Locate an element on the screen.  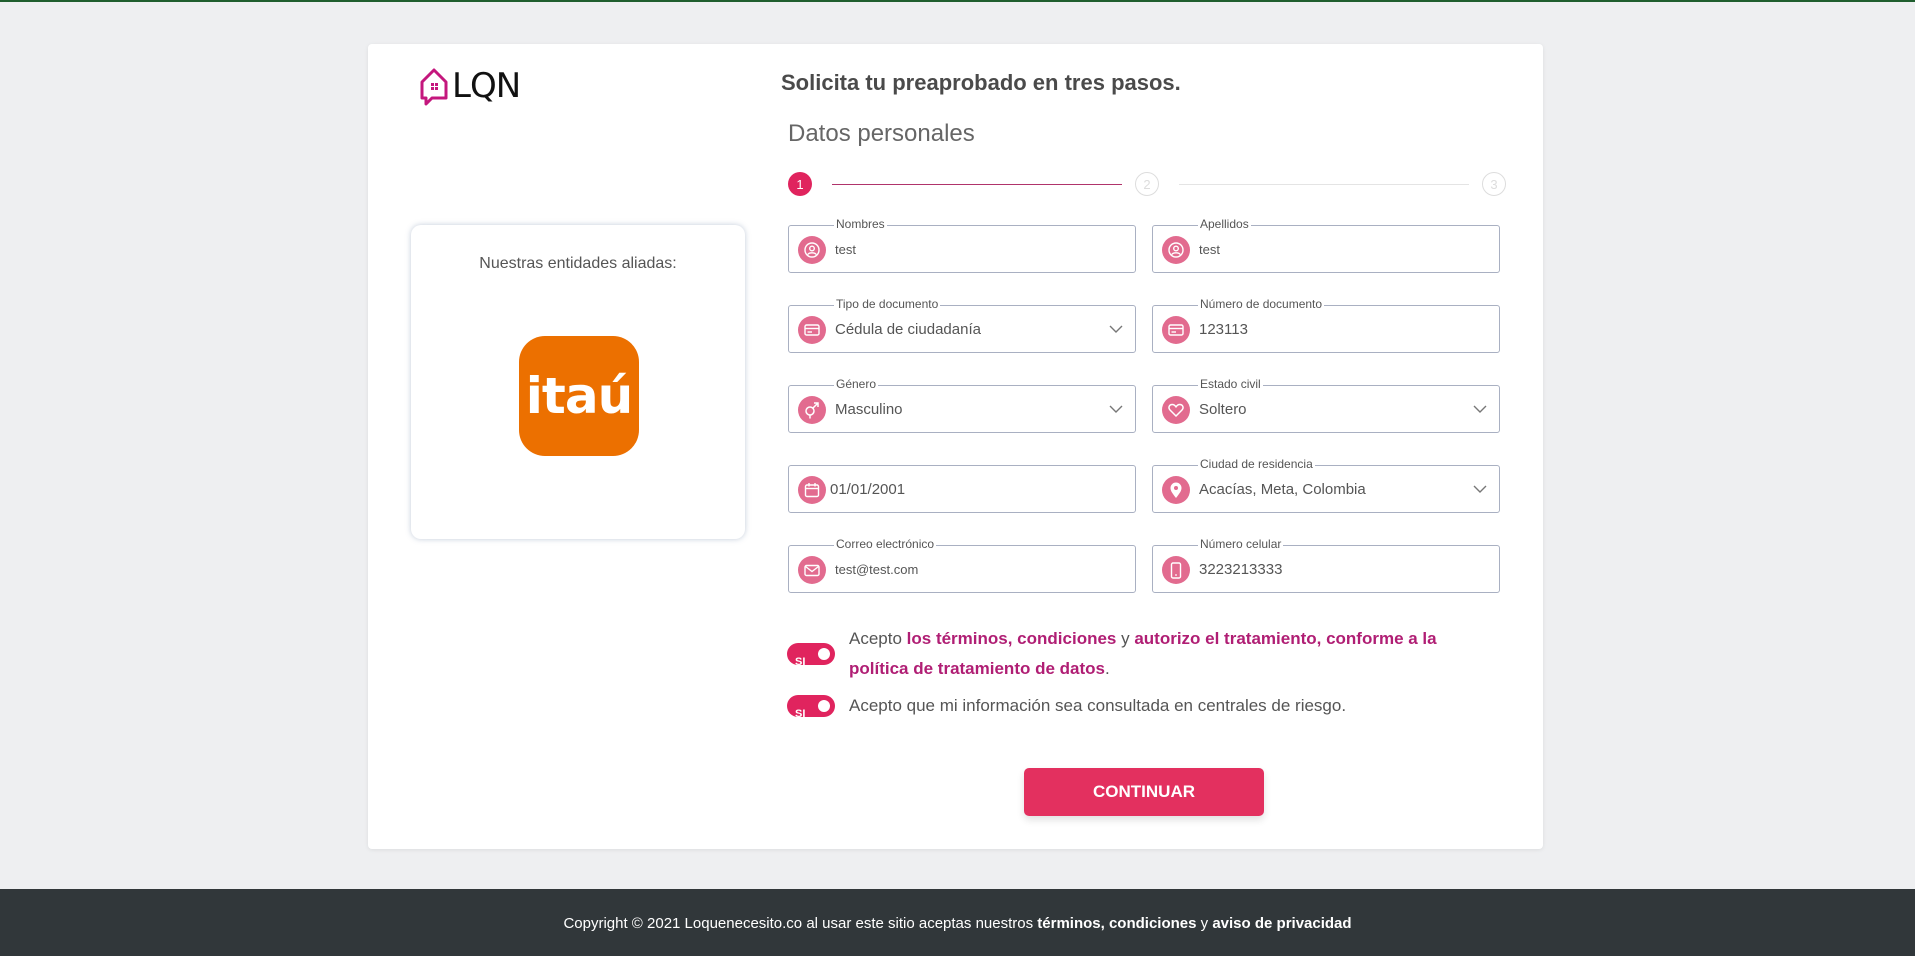
tipo-documento-select: Tipo de documento Cédula de ciudadanía is located at coordinates (962, 325).